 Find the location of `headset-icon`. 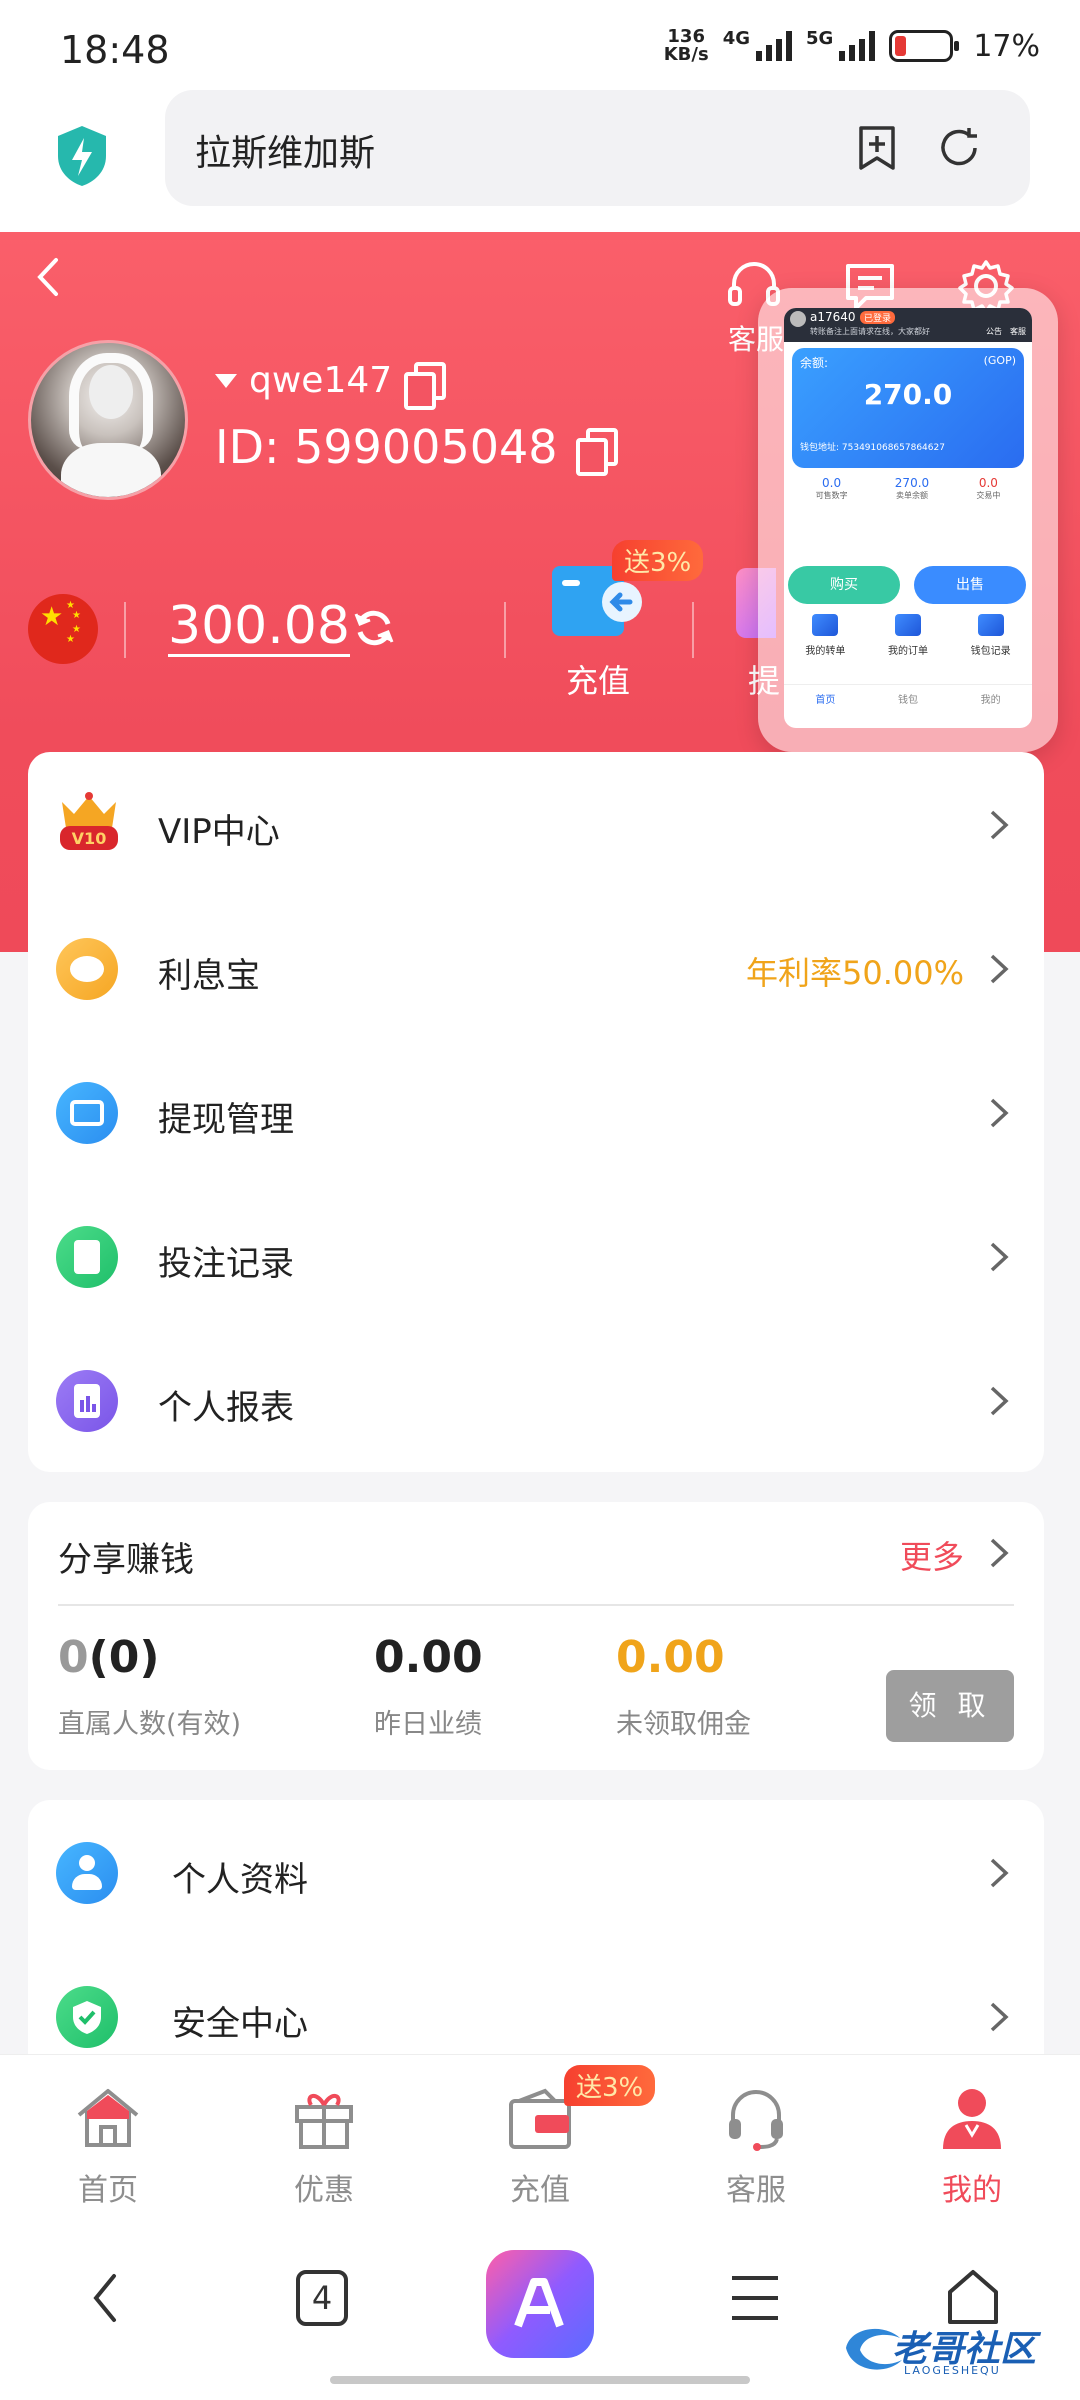

headset-icon is located at coordinates (756, 2120).